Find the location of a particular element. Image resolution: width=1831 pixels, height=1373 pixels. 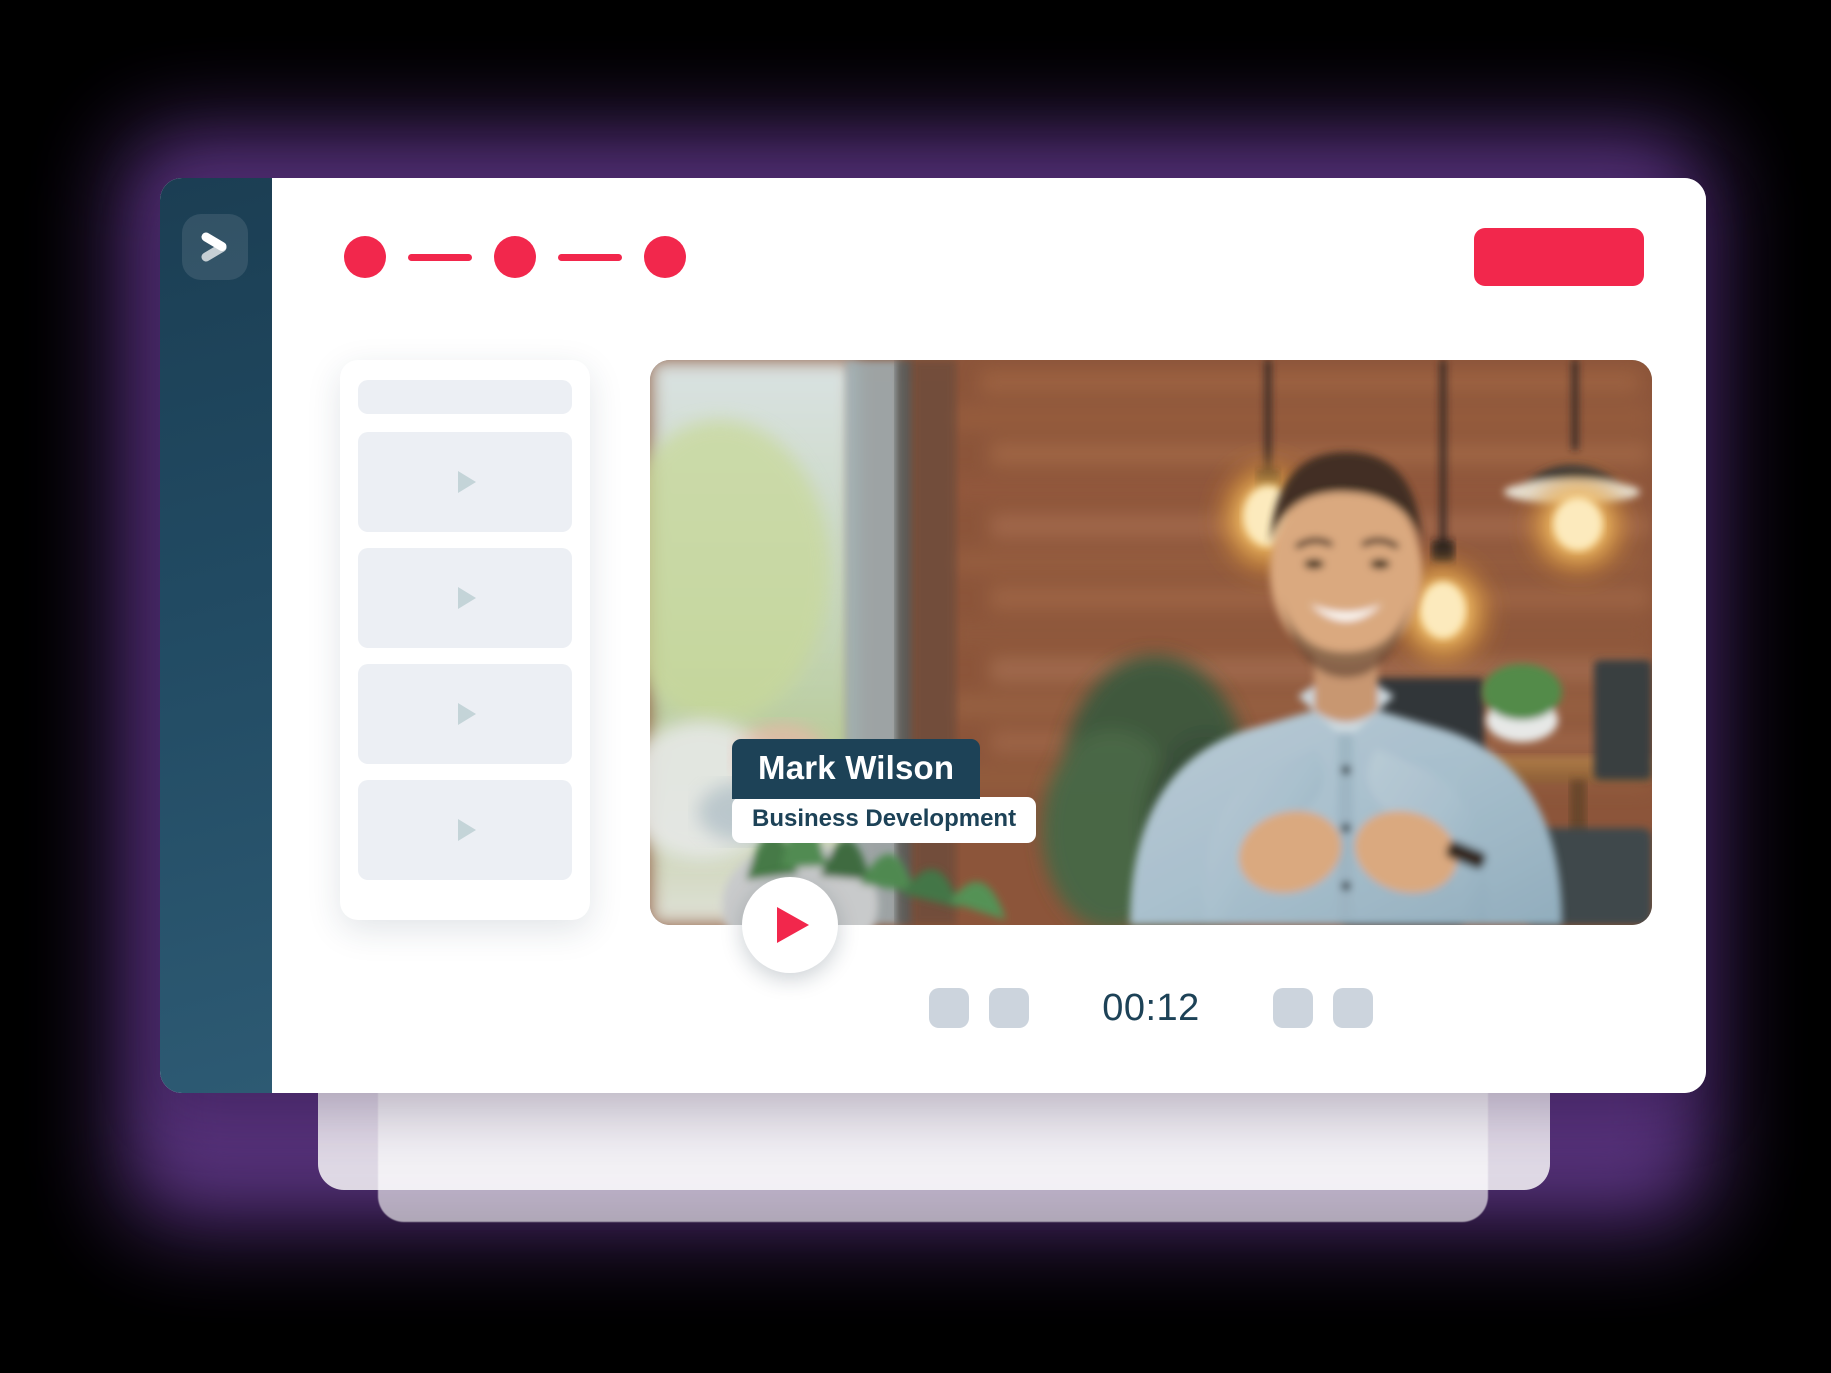

list-header-placeholder is located at coordinates (465, 397).